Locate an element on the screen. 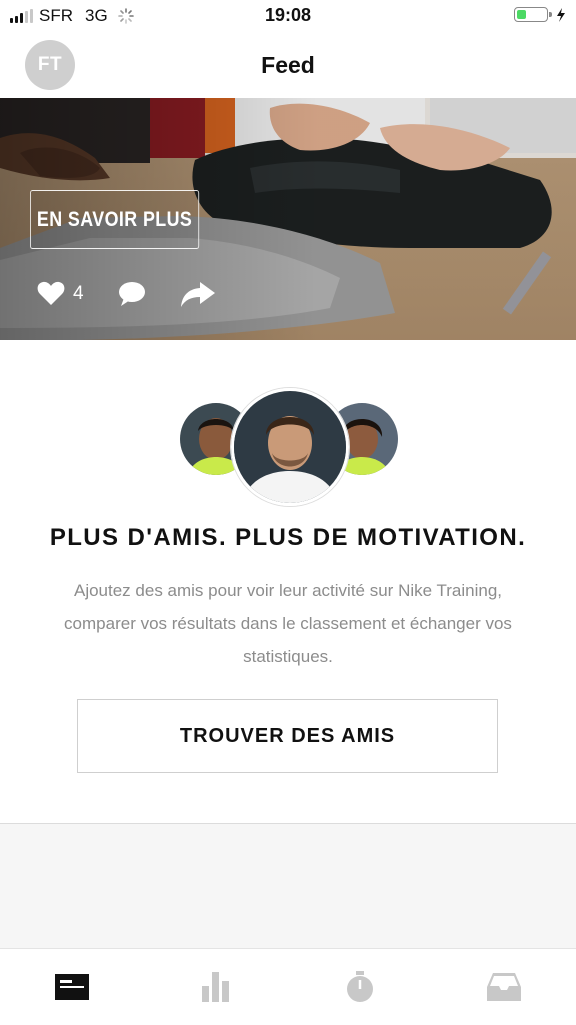  tab-workouts is located at coordinates (360, 987).